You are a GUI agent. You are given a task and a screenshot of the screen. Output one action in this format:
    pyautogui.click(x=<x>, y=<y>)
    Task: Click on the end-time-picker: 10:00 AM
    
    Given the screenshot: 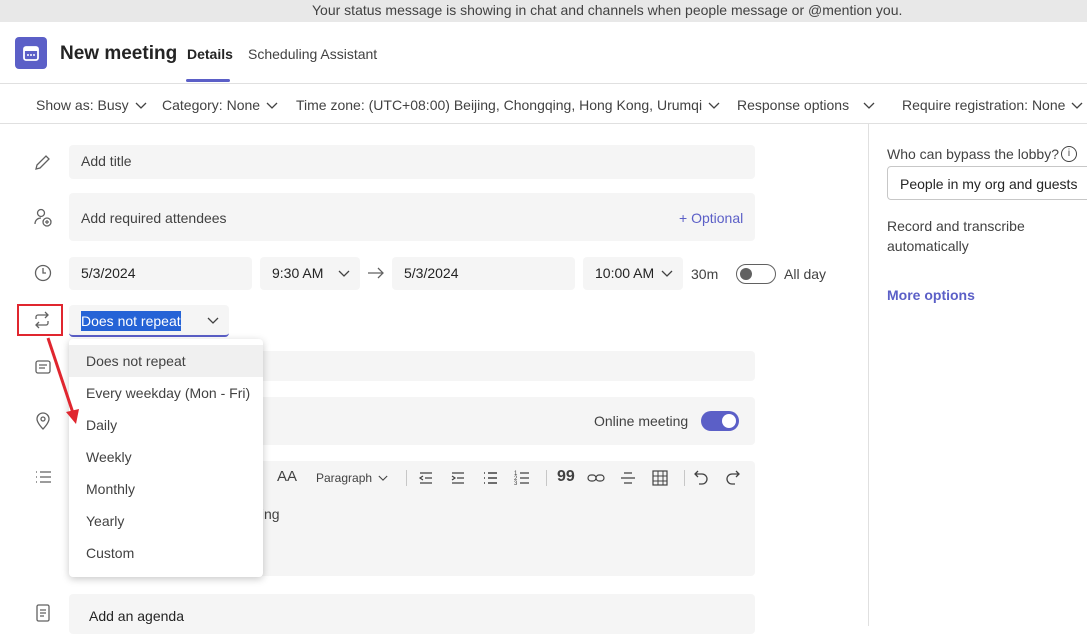 What is the action you would take?
    pyautogui.click(x=633, y=273)
    